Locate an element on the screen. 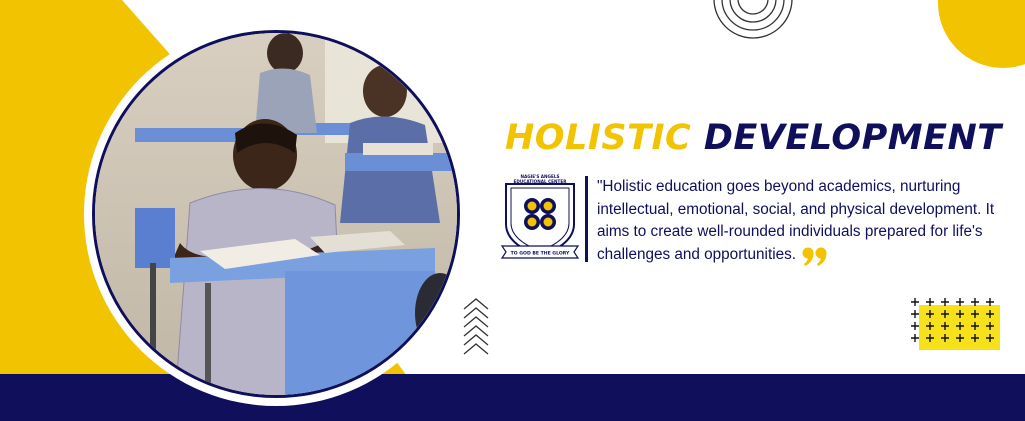  logo-name-line2: EDUCATIONAL CENTER is located at coordinates (541, 181).